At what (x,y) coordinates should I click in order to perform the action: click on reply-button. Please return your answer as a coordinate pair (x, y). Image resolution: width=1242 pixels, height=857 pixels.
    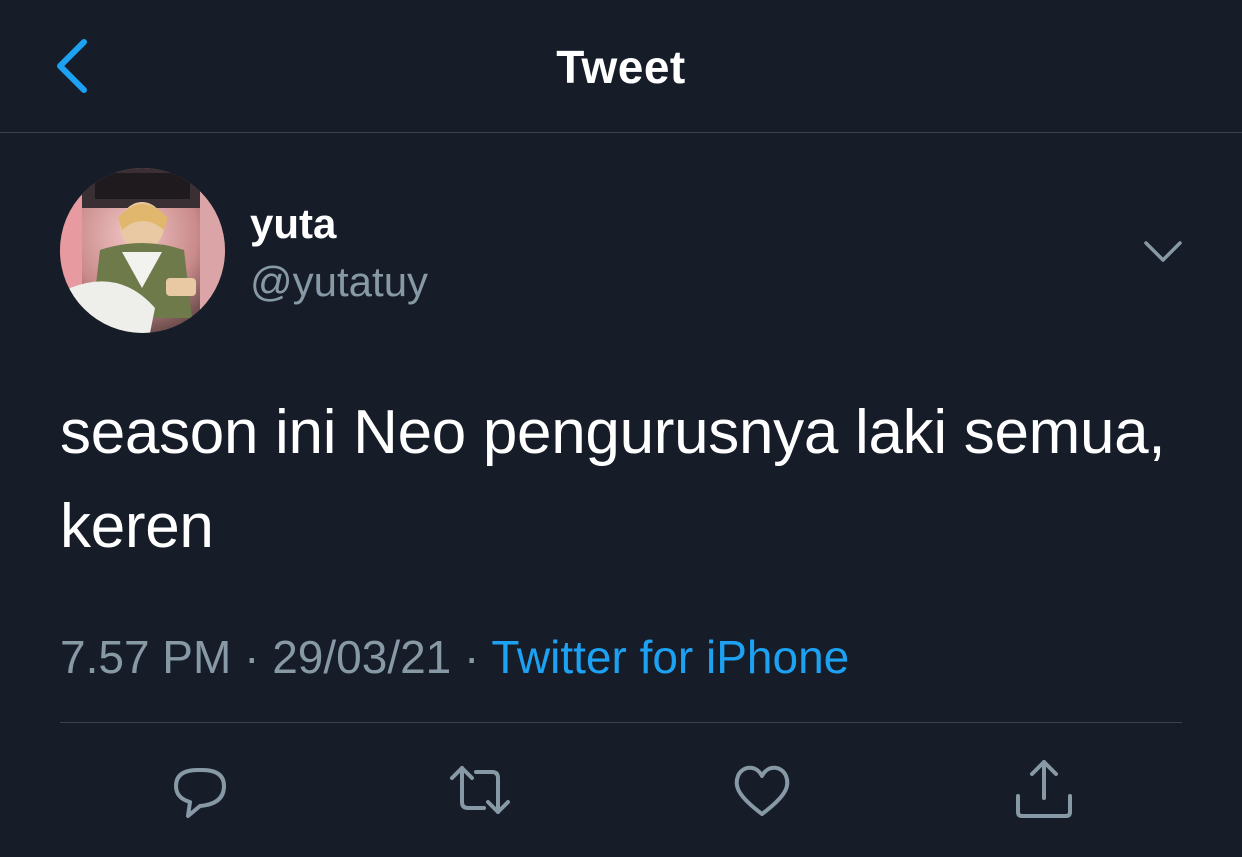
    Looking at the image, I should click on (200, 790).